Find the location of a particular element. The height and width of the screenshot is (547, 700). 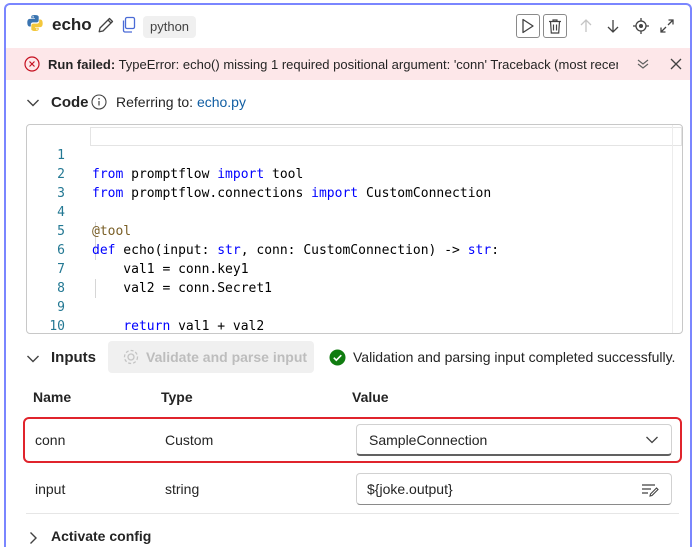

language-badge: python is located at coordinates (170, 27).